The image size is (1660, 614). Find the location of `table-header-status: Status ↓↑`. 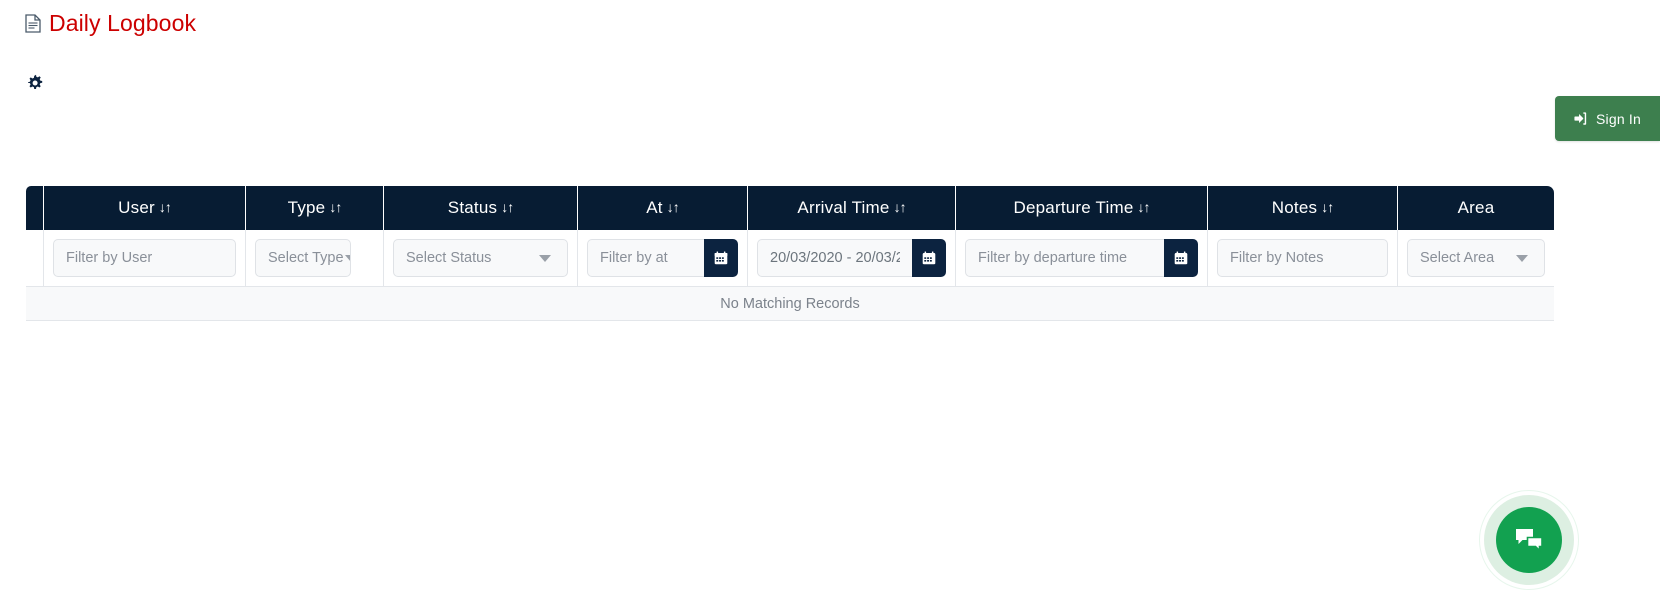

table-header-status: Status ↓↑ is located at coordinates (481, 208).